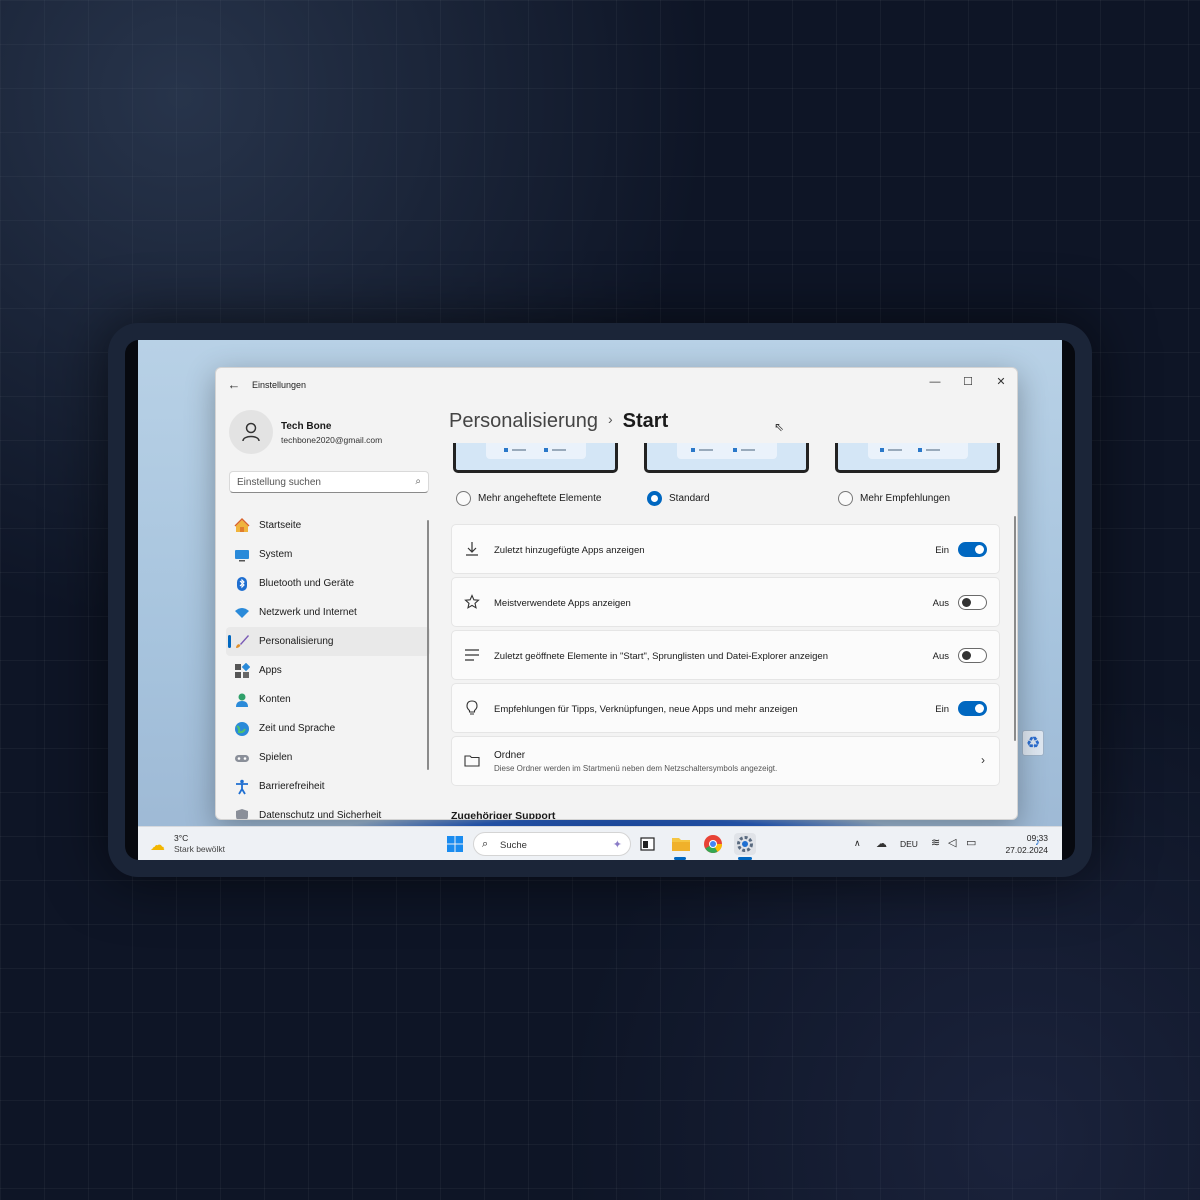 The image size is (1200, 1200). I want to click on volume-icon: ◁, so click(952, 842).